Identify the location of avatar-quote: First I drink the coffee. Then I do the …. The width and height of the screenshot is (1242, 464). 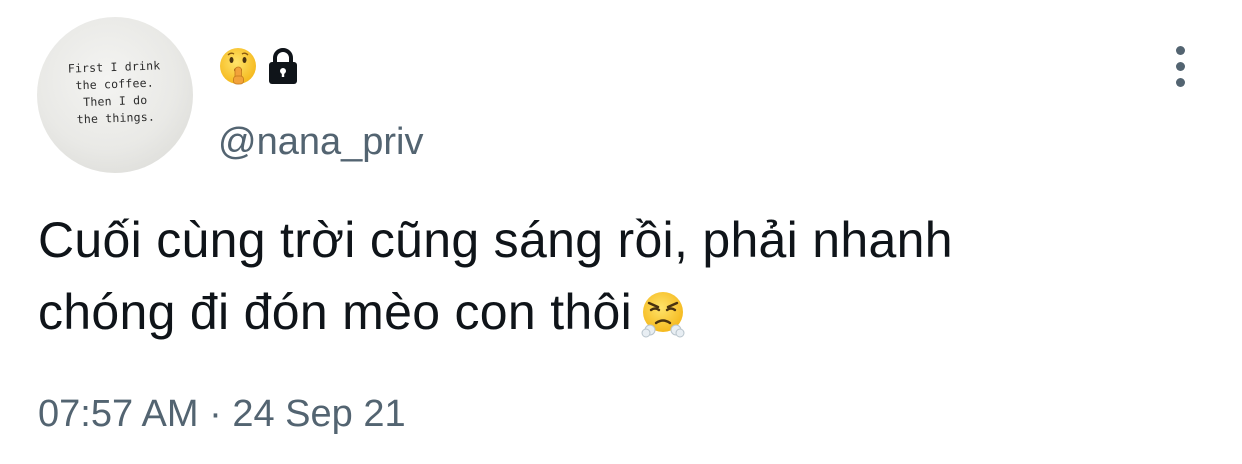
(115, 92).